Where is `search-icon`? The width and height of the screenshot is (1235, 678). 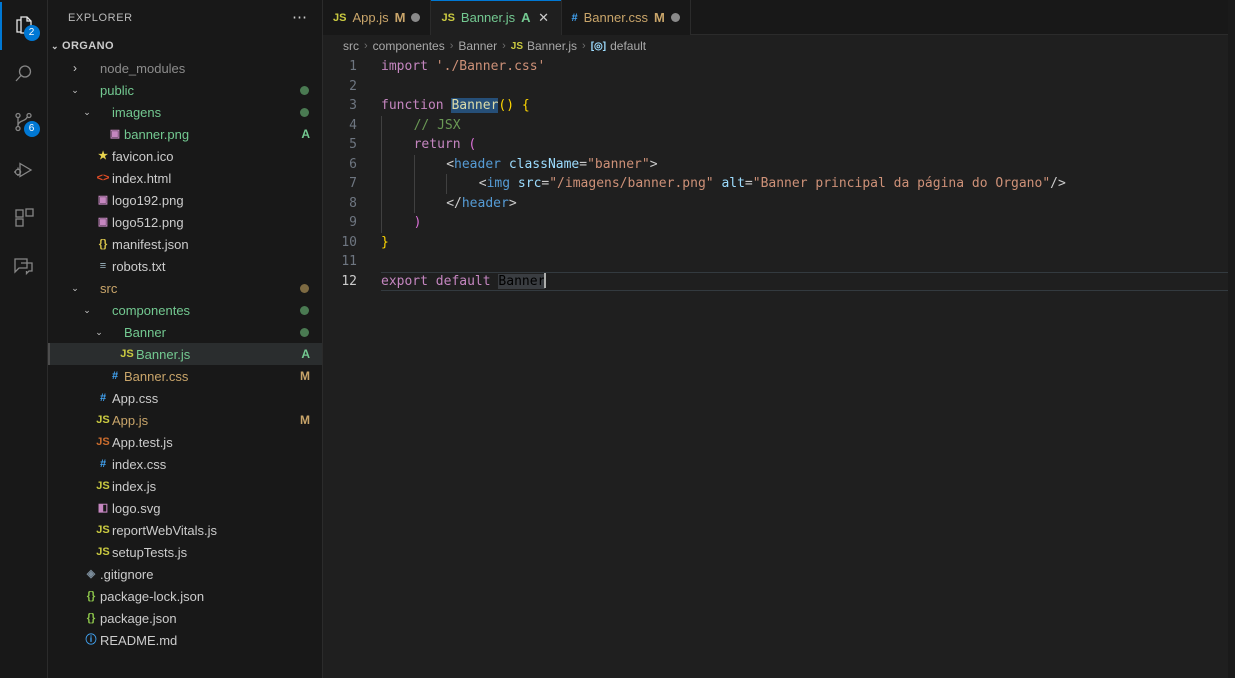 search-icon is located at coordinates (23, 73).